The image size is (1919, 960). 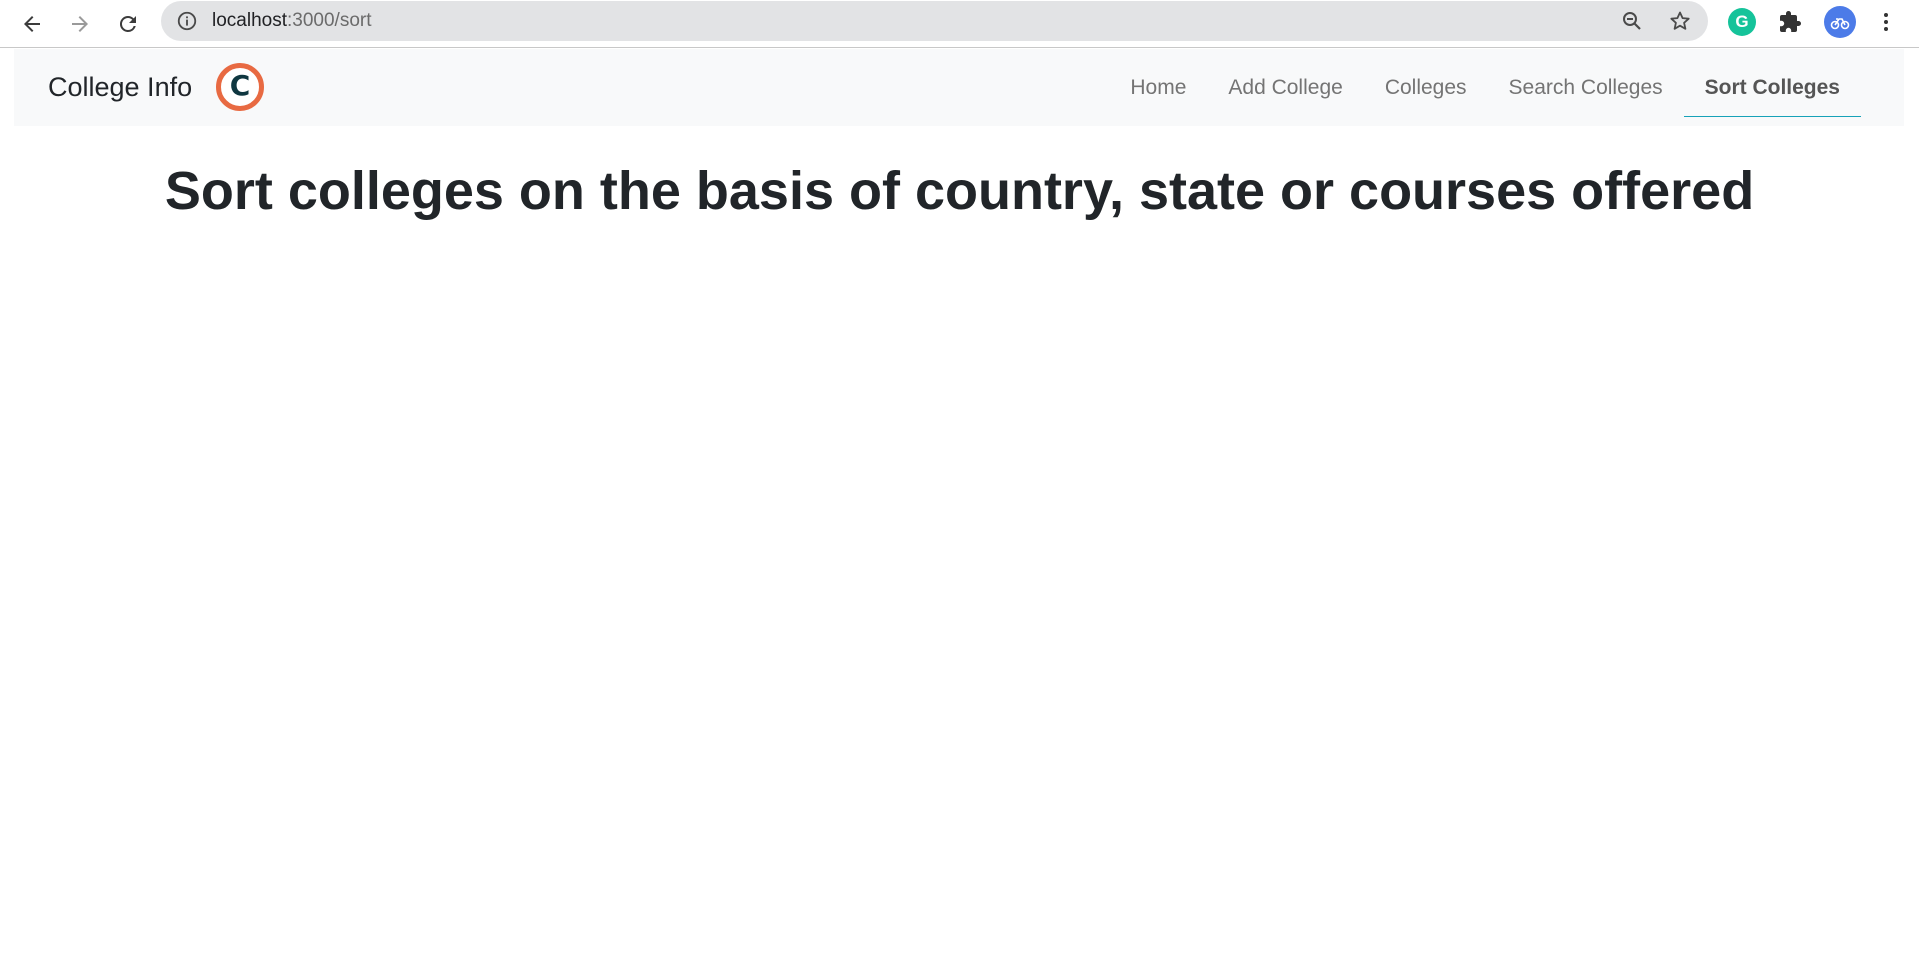 What do you see at coordinates (187, 21) in the screenshot?
I see `info-icon` at bounding box center [187, 21].